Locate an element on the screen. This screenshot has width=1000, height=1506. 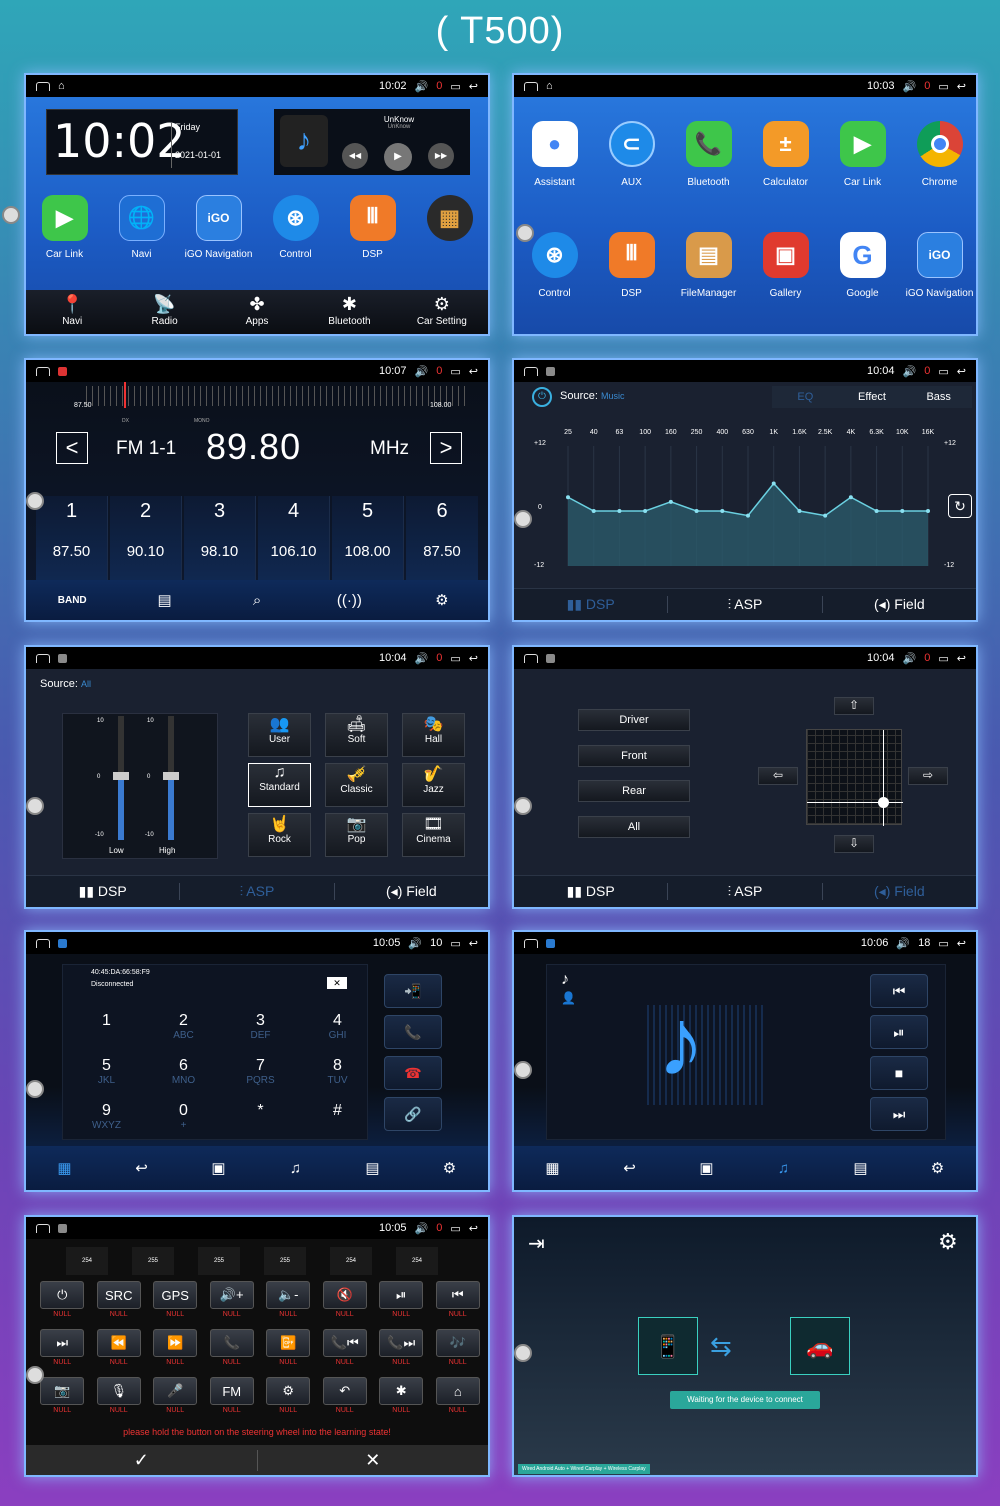
swc-key: ✱ NULL is located at coordinates (401, 1401).